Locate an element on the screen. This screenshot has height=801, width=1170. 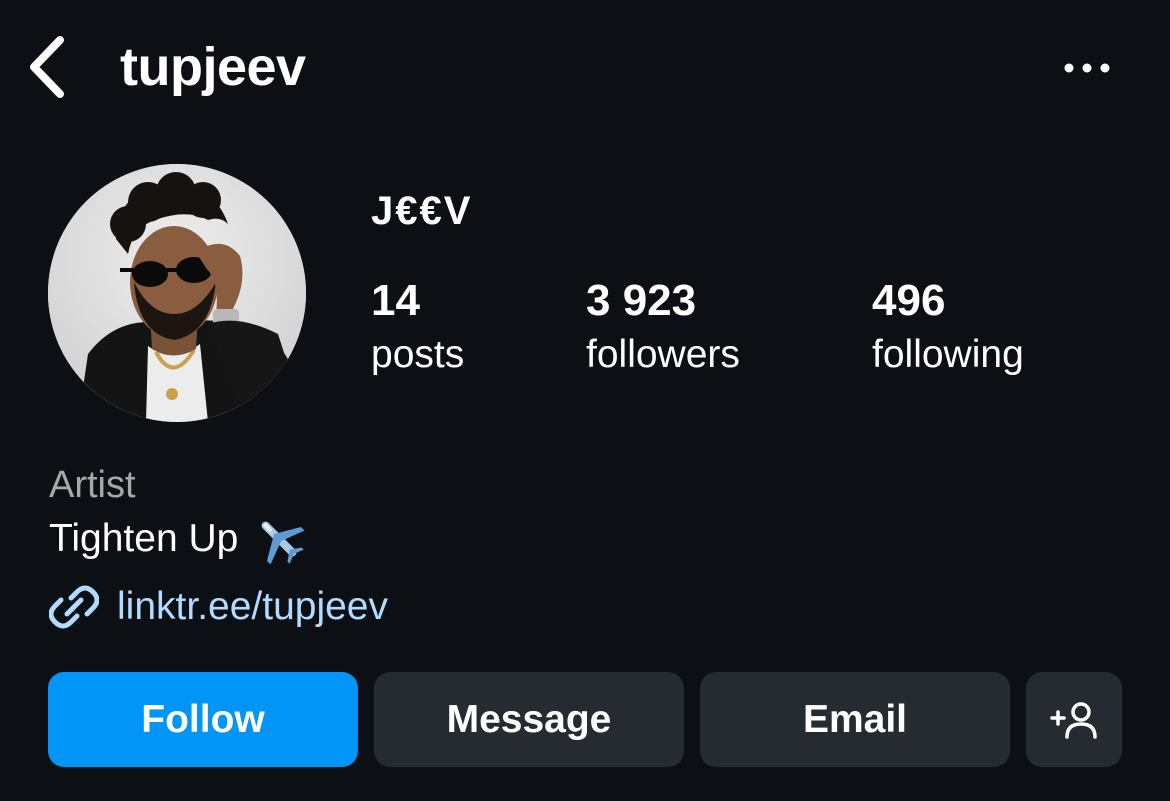
suggested-users-button is located at coordinates (1074, 719).